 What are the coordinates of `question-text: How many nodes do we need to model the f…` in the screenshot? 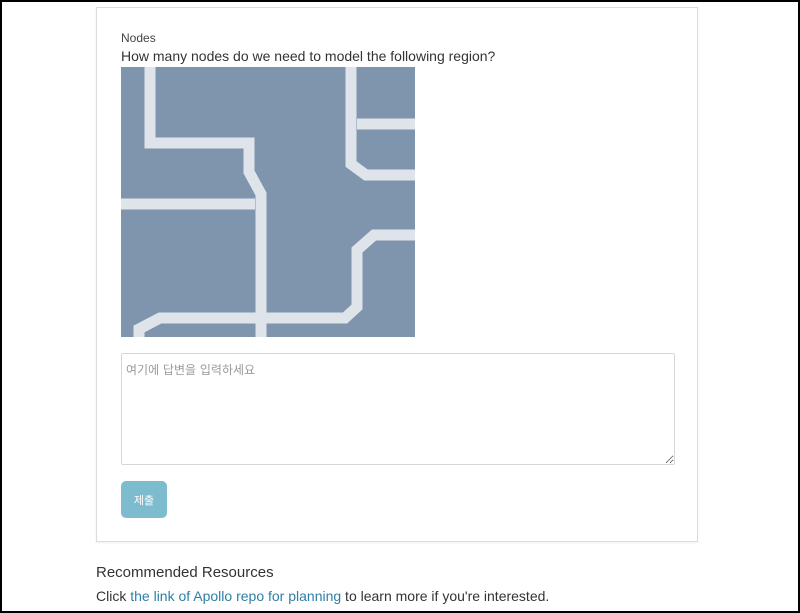 It's located at (308, 56).